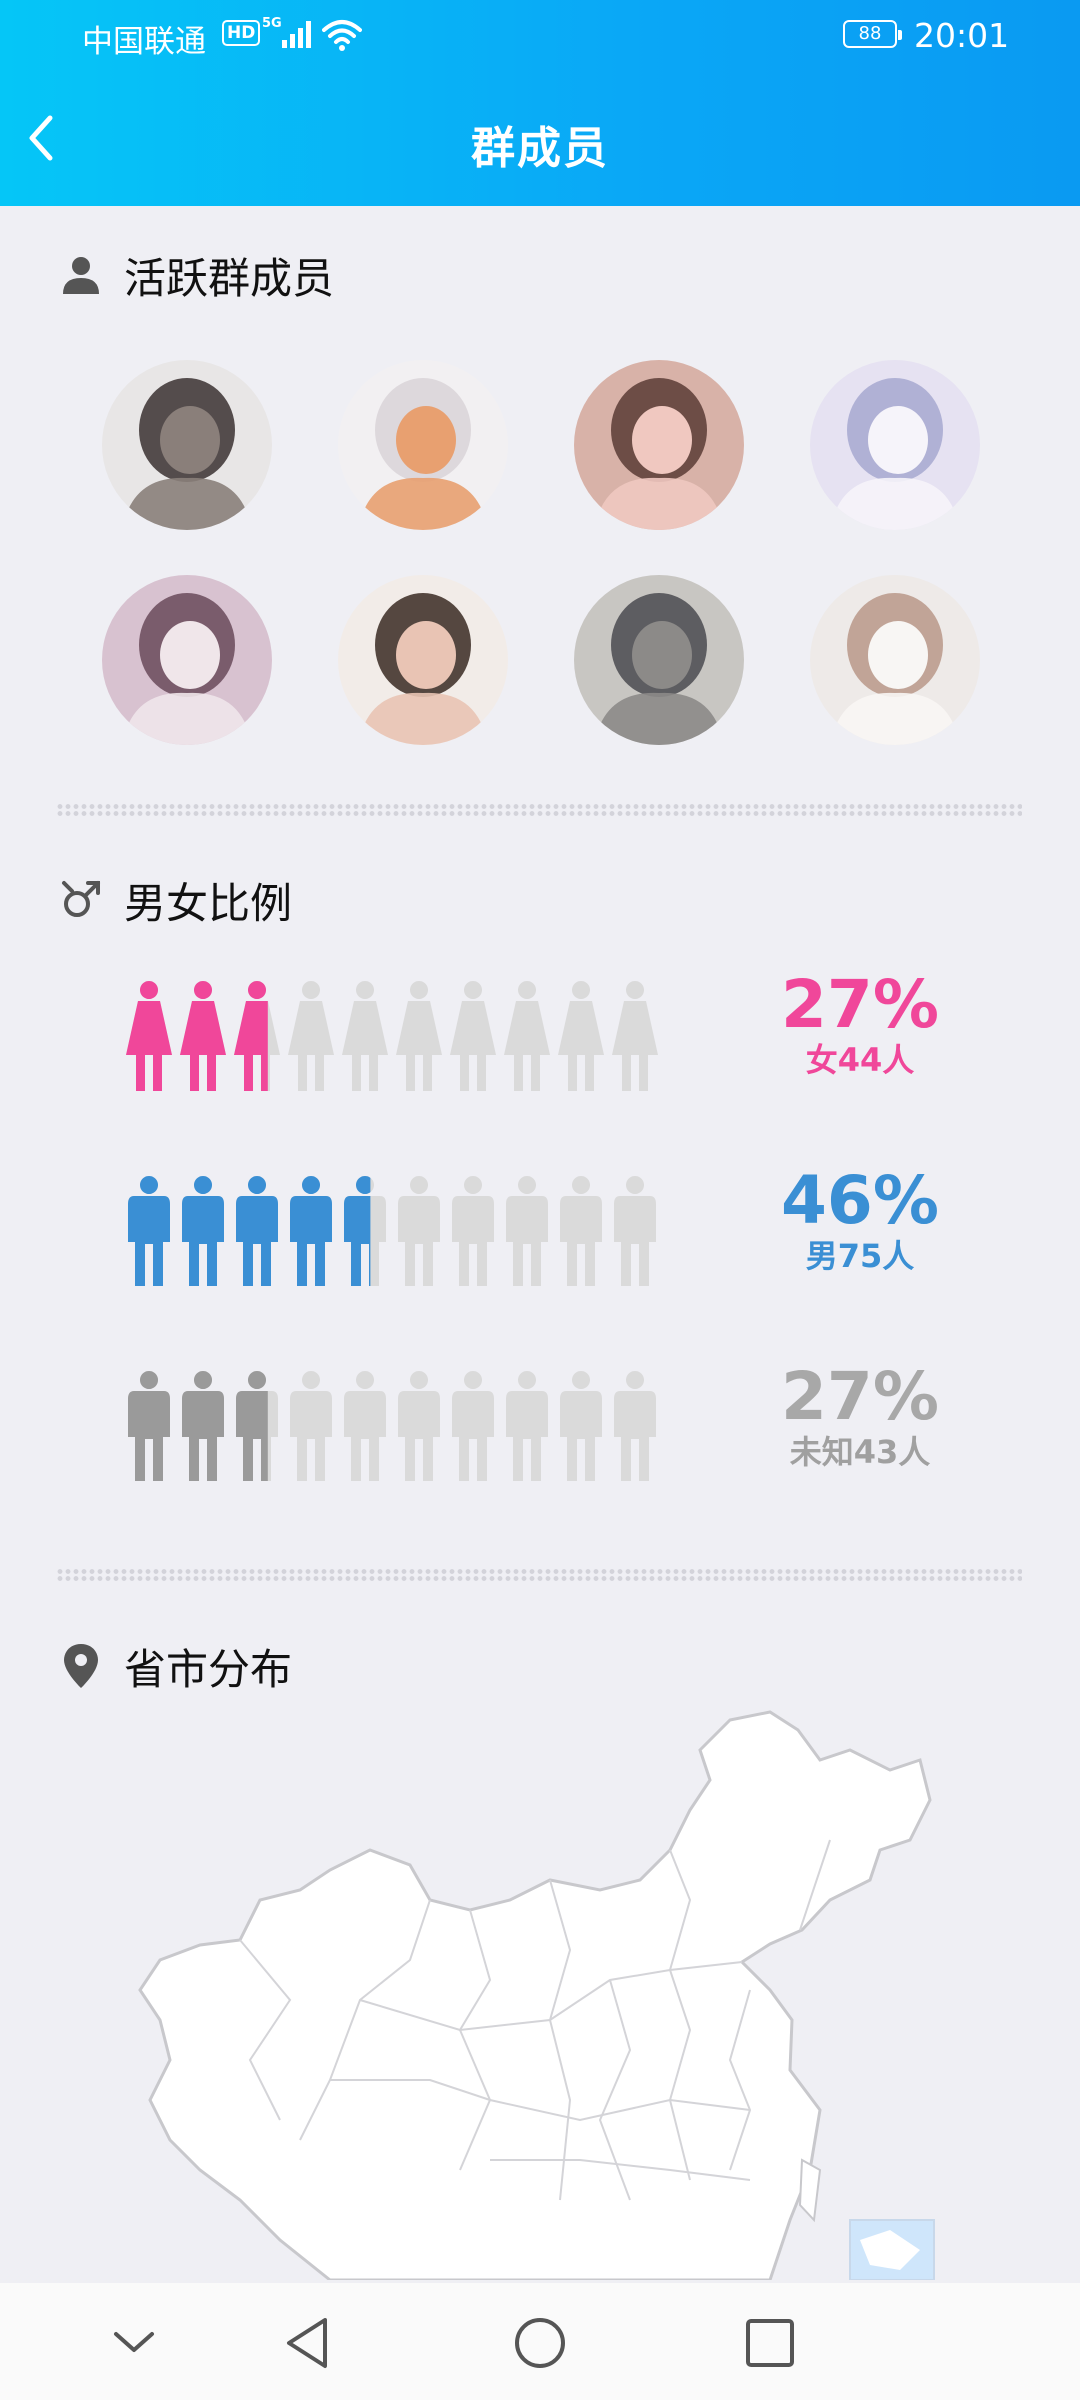 This screenshot has width=1080, height=2400. I want to click on active-members-header: 活跃群成员, so click(196, 275).